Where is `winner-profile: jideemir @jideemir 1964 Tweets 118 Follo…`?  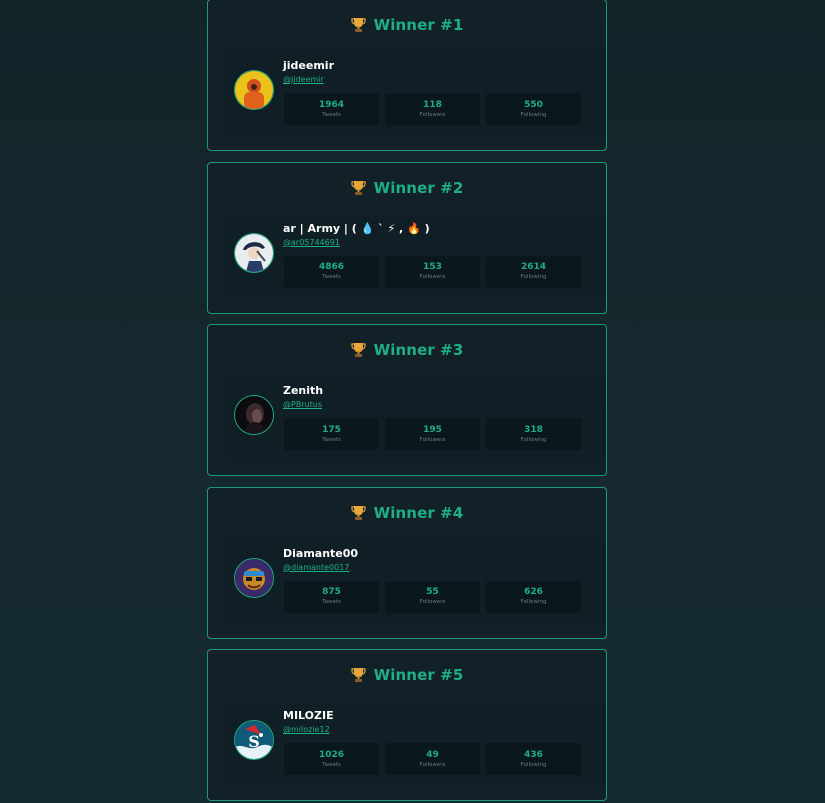
winner-profile: jideemir @jideemir 1964 Tweets 118 Follo… is located at coordinates (416, 93).